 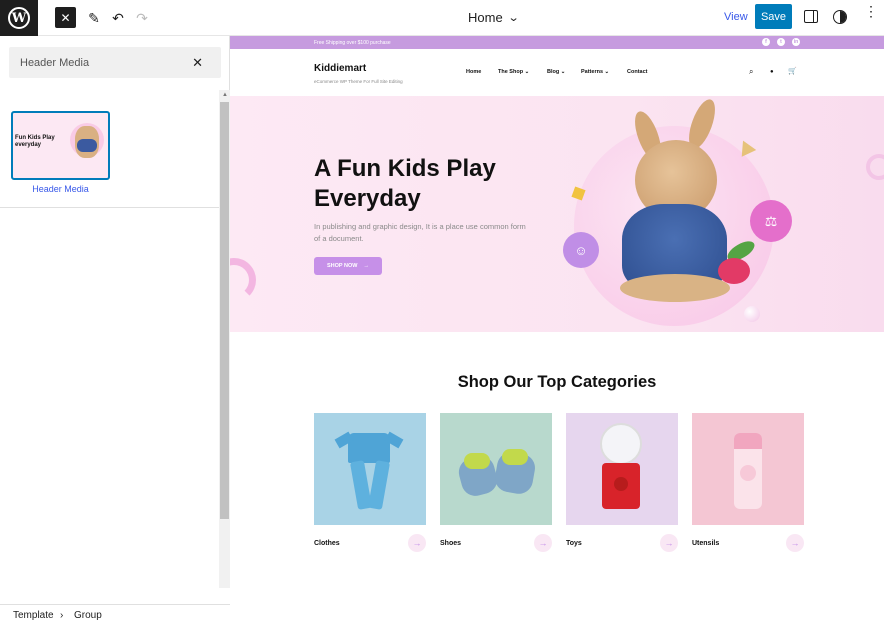 I want to click on teddy-bear-feet, so click(x=675, y=288).